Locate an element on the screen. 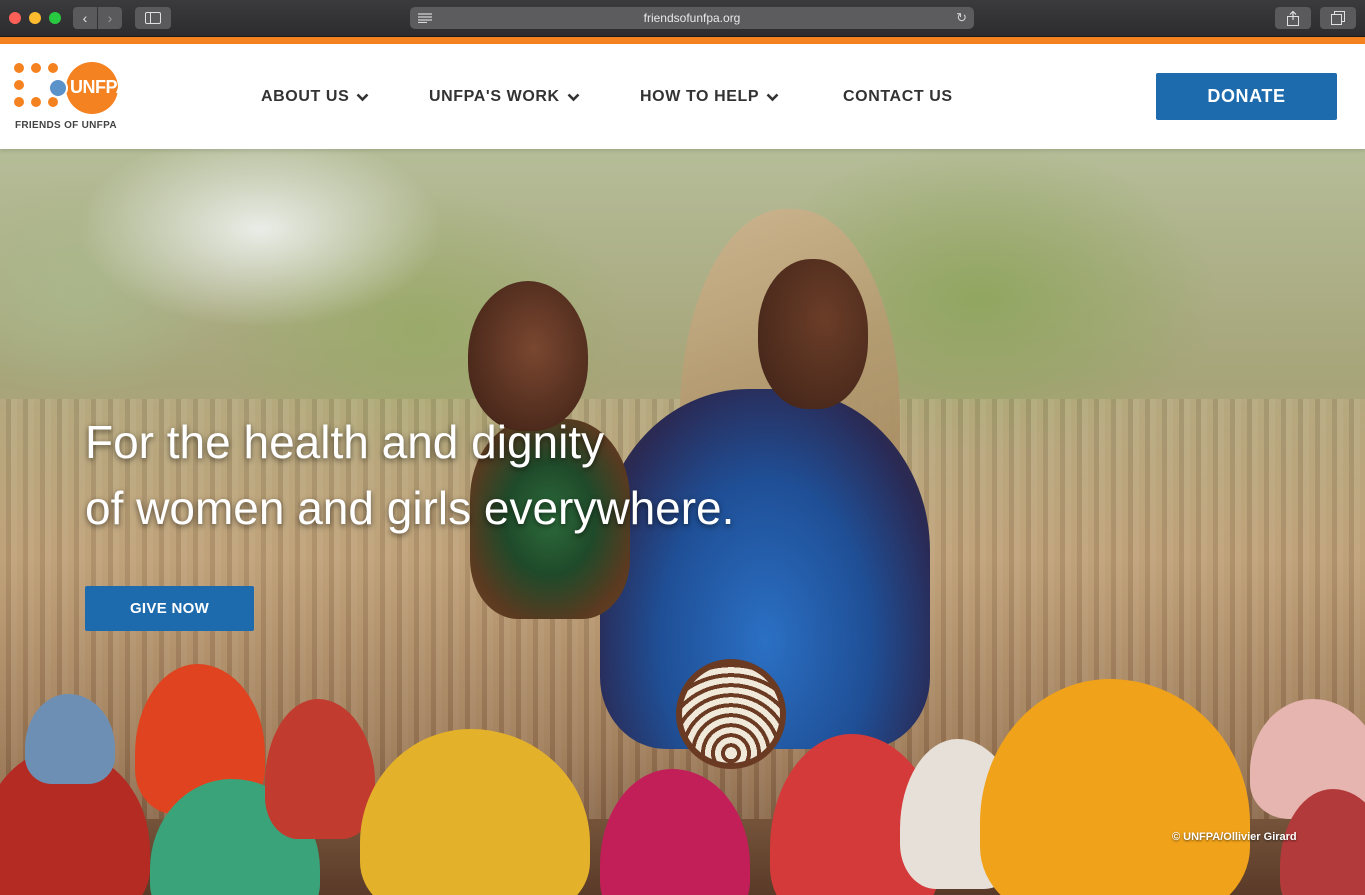  window-maximize-button is located at coordinates (55, 18).